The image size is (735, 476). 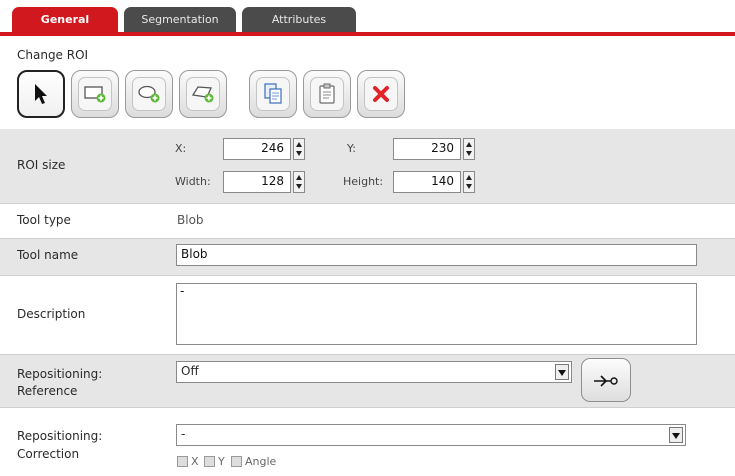 I want to click on tool-type-value: Blob, so click(x=190, y=220).